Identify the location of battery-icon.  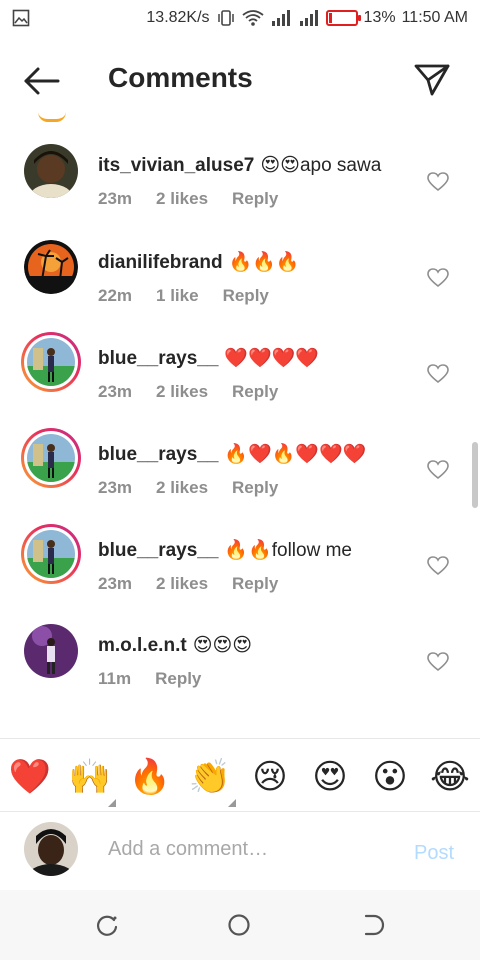
(343, 18).